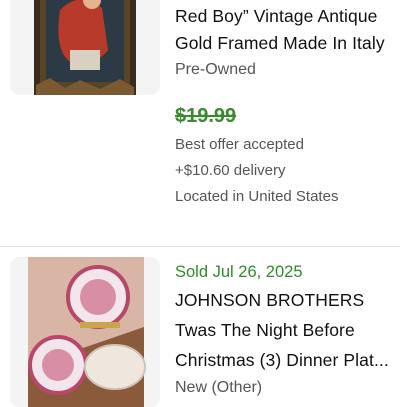 This screenshot has width=400, height=407. What do you see at coordinates (206, 116) in the screenshot?
I see `listing-price: $19.99` at bounding box center [206, 116].